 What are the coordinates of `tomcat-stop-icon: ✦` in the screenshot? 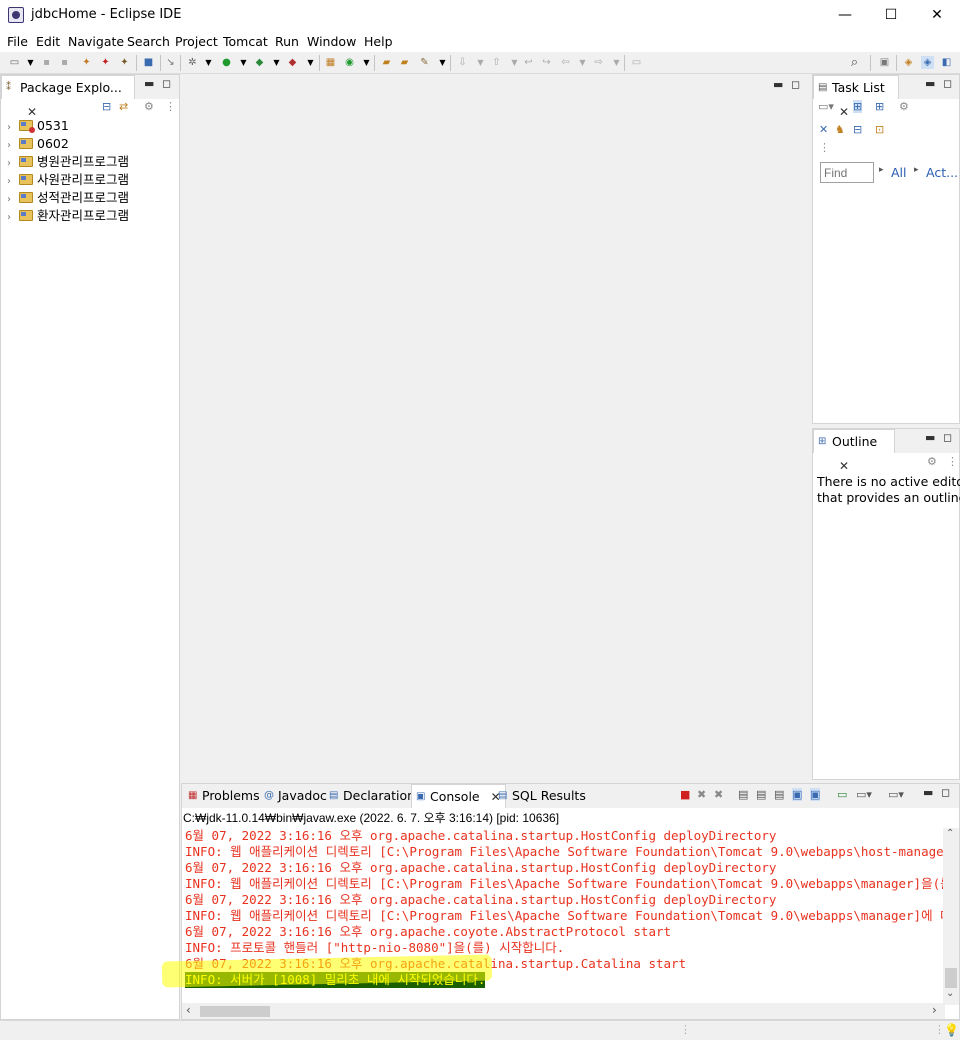 It's located at (105, 62).